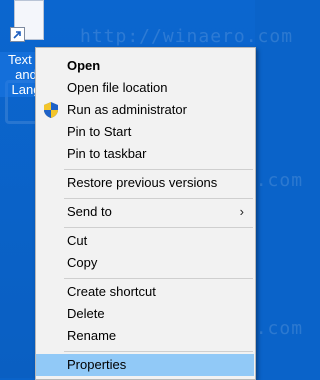 The width and height of the screenshot is (320, 380). I want to click on menu-item-send-to: Send to ›, so click(145, 212).